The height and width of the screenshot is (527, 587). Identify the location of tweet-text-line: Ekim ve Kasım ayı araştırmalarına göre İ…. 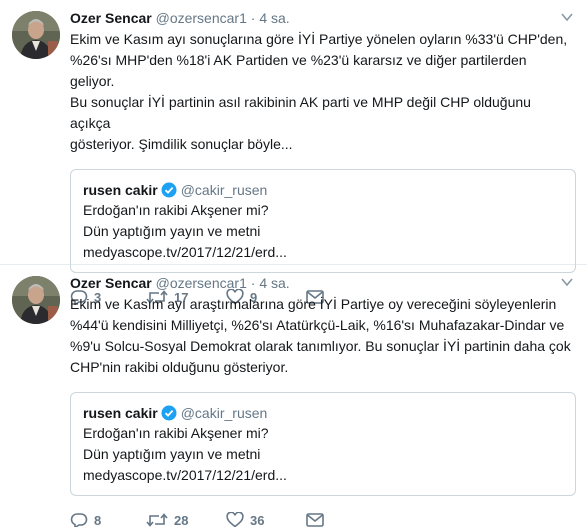
(313, 304).